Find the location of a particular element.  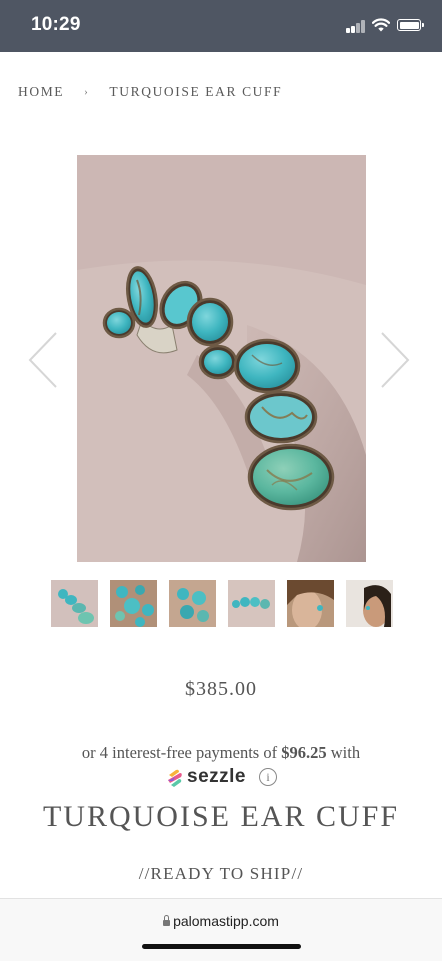

sezzle-logo-icon is located at coordinates (175, 778).